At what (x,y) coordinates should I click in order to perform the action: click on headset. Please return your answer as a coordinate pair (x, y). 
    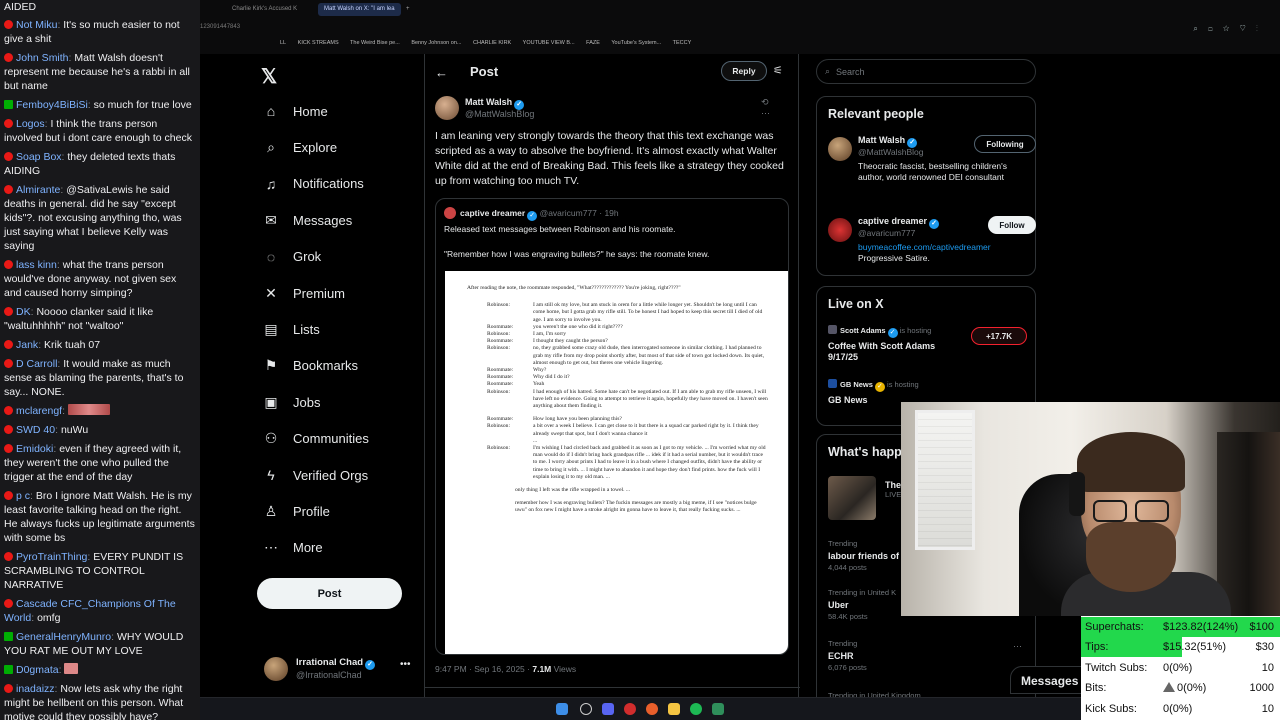
    Looking at the image, I should click on (1077, 494).